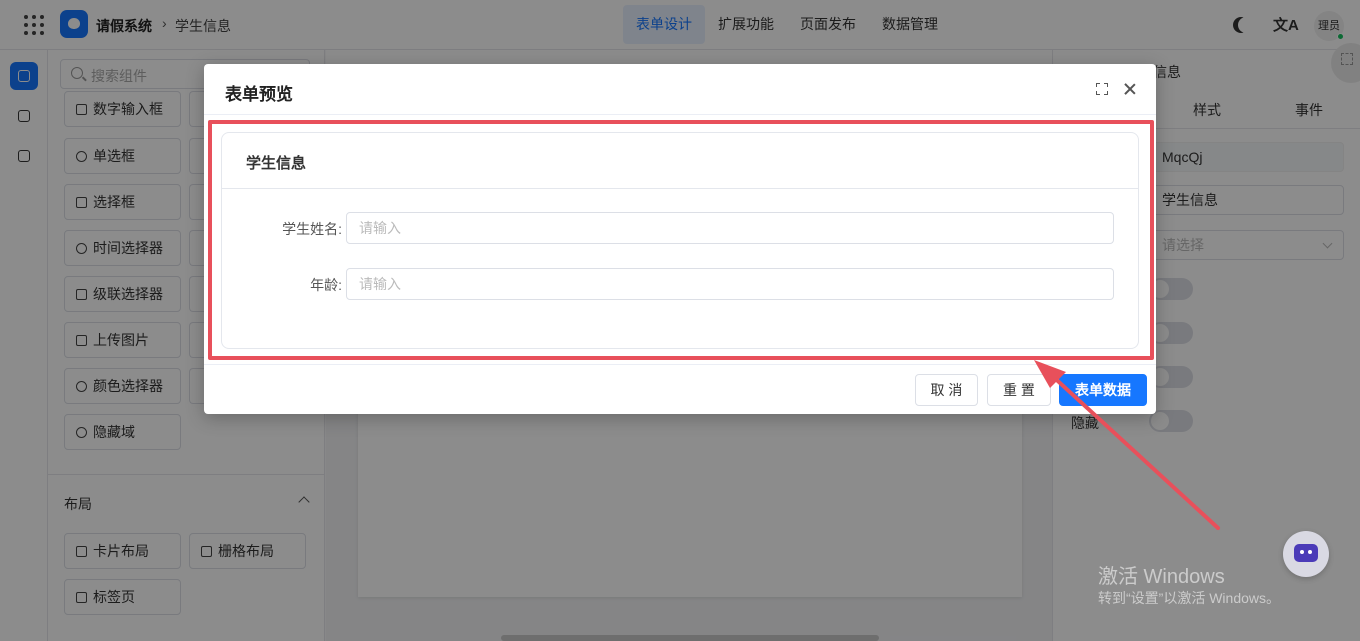 This screenshot has height=641, width=1360. I want to click on maximize-icon, so click(1102, 89).